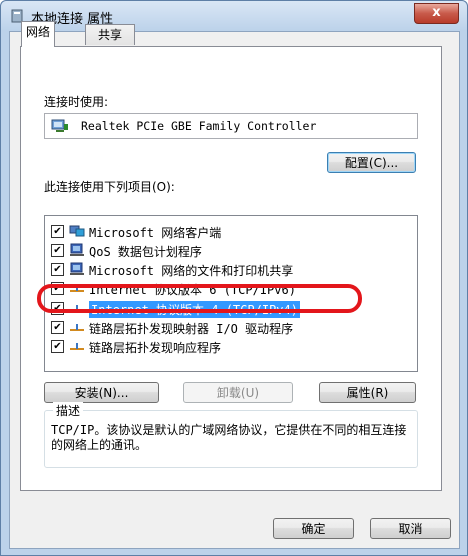 The width and height of the screenshot is (468, 556). What do you see at coordinates (191, 329) in the screenshot?
I see `item-label: 链路层拓扑发现映射器 I/O 驱动程序` at bounding box center [191, 329].